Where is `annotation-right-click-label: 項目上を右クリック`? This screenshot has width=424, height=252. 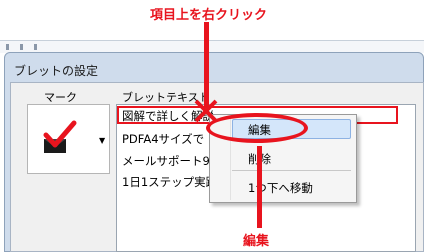 annotation-right-click-label: 項目上を右クリック is located at coordinates (209, 15).